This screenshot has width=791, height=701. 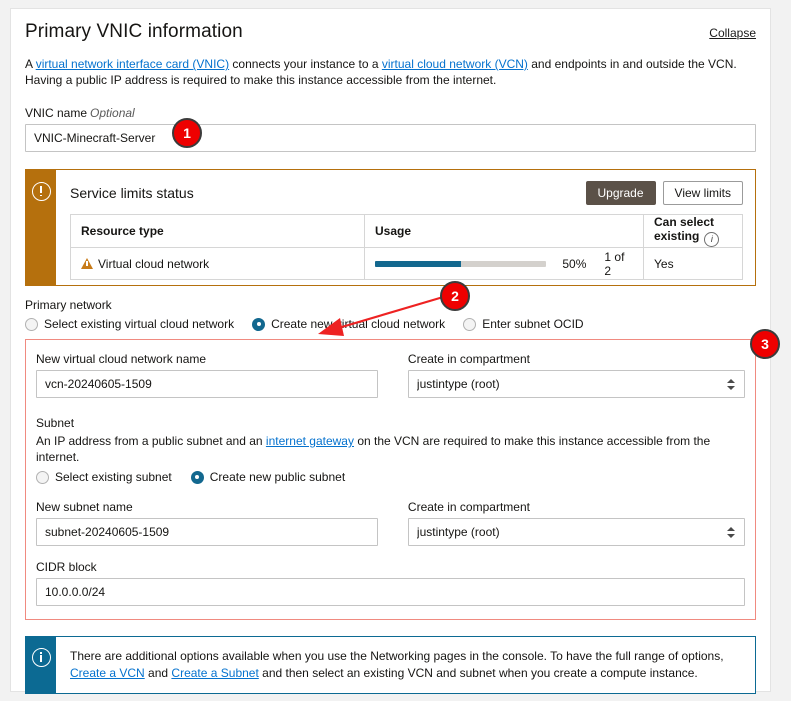 I want to click on subnet-compartment-label: Create in compartment, so click(x=468, y=507).